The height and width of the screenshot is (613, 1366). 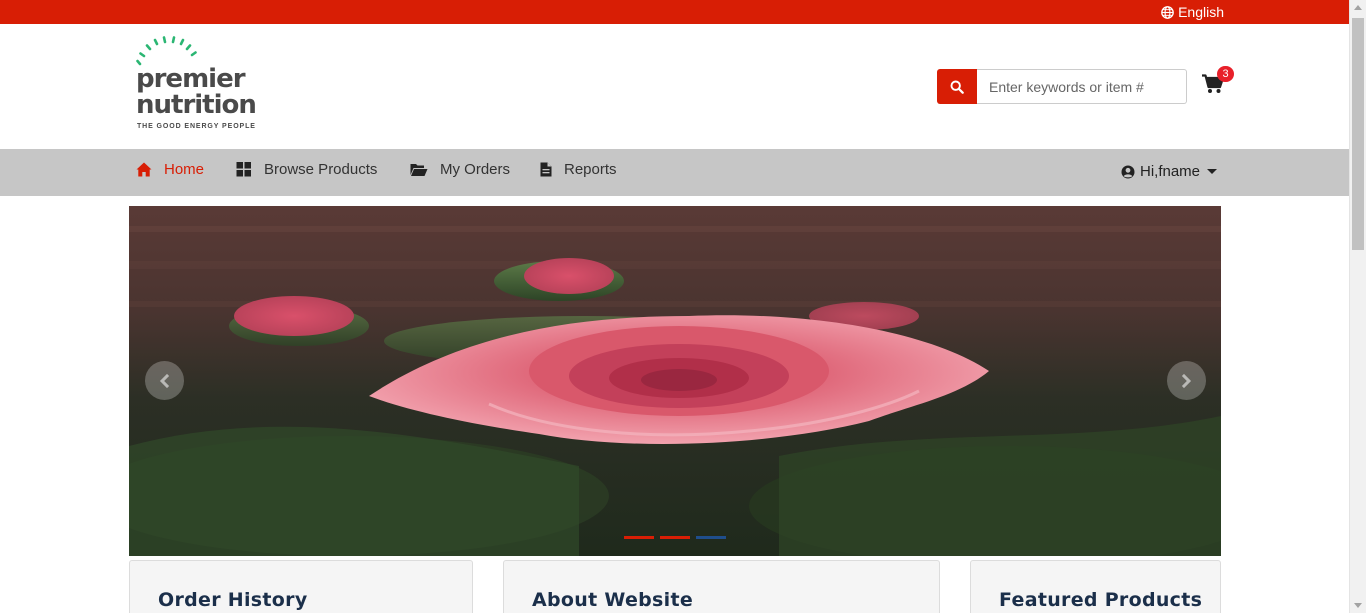 What do you see at coordinates (1101, 600) in the screenshot?
I see `card-title: Featured Products` at bounding box center [1101, 600].